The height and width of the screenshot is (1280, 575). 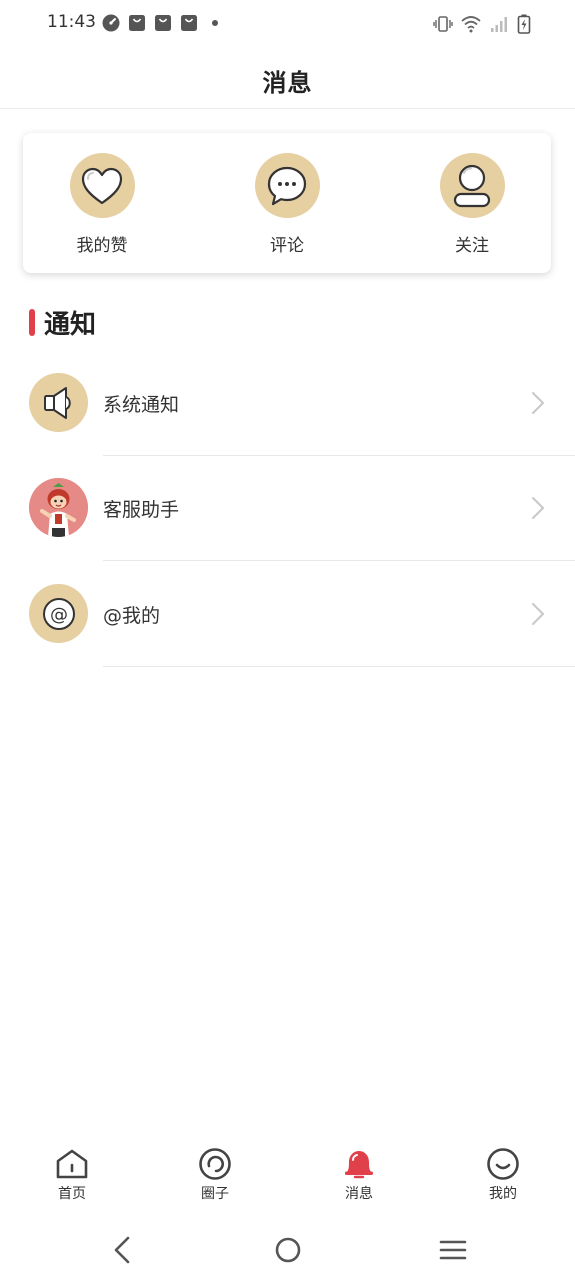 What do you see at coordinates (499, 24) in the screenshot?
I see `signal-icon` at bounding box center [499, 24].